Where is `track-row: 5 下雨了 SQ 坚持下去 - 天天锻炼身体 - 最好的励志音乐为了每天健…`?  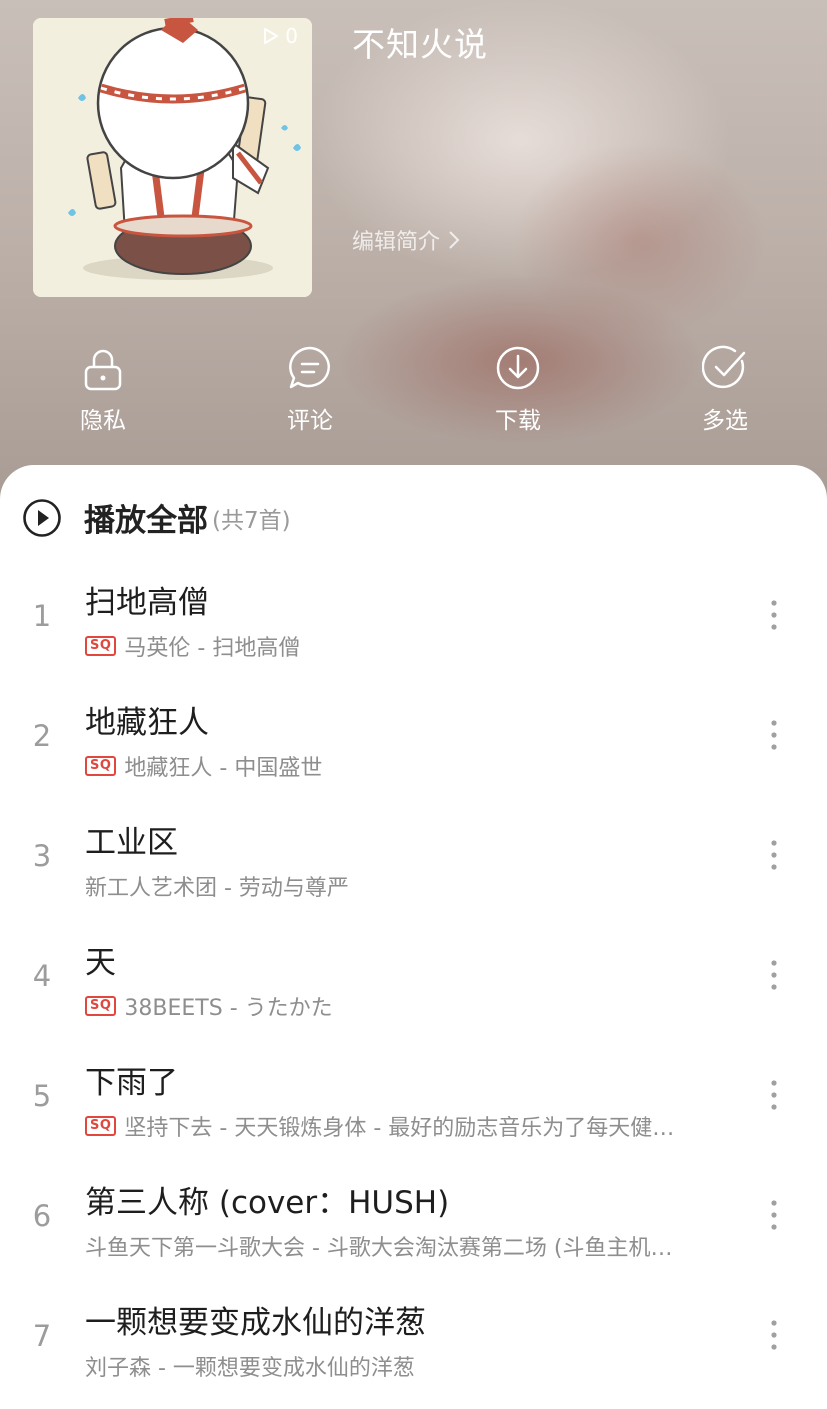 track-row: 5 下雨了 SQ 坚持下去 - 天天锻炼身体 - 最好的励志音乐为了每天健… is located at coordinates (413, 1095).